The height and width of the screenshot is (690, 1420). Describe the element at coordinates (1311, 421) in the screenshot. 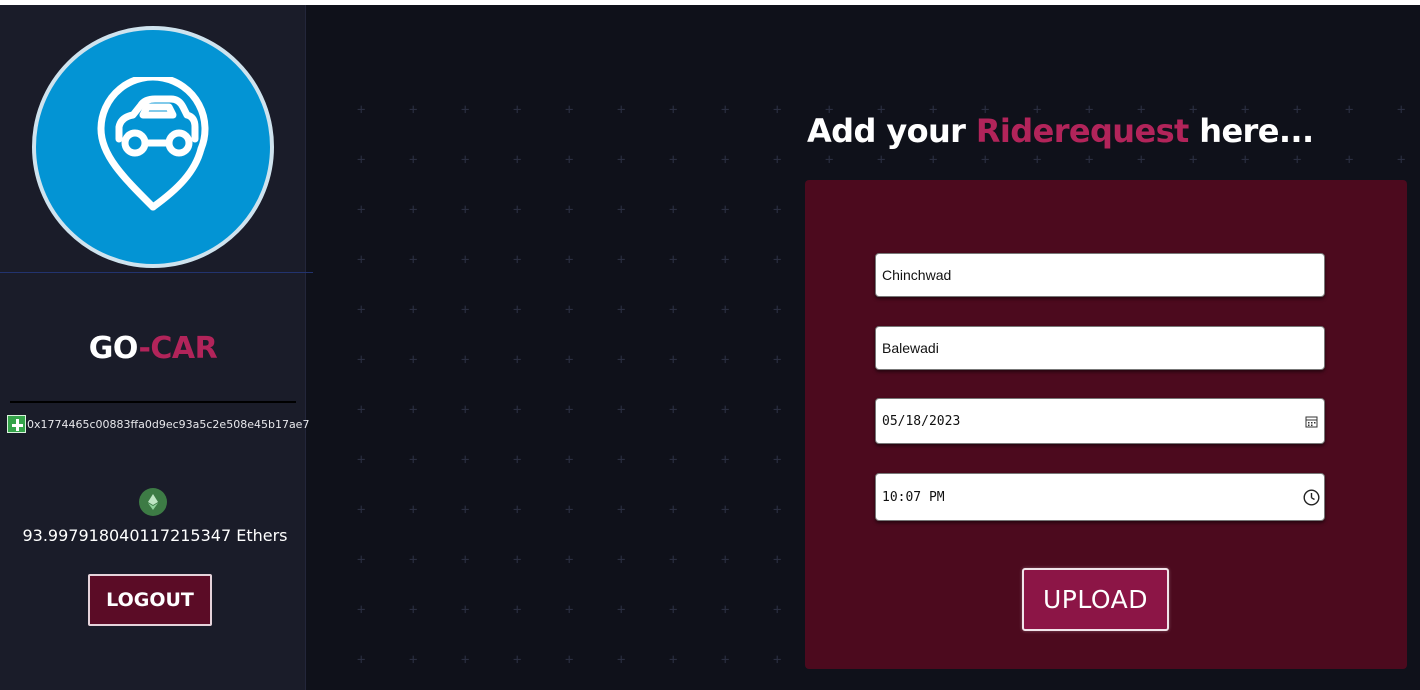

I see `calendar-icon` at that location.